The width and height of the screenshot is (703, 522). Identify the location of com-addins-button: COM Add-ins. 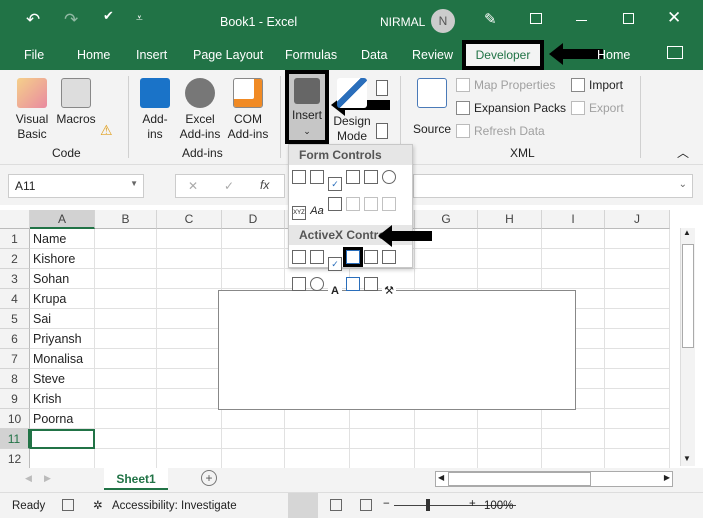
(248, 110).